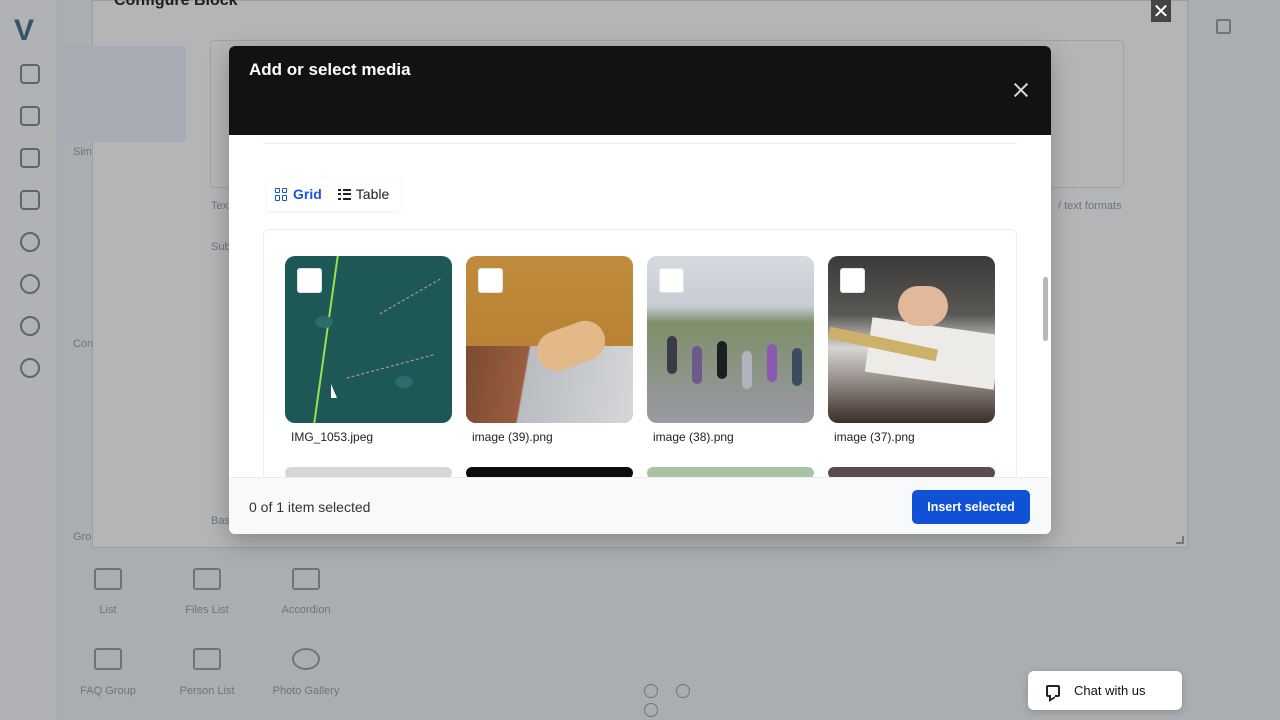  I want to click on chat-widget-button: Chat with us, so click(1105, 690).